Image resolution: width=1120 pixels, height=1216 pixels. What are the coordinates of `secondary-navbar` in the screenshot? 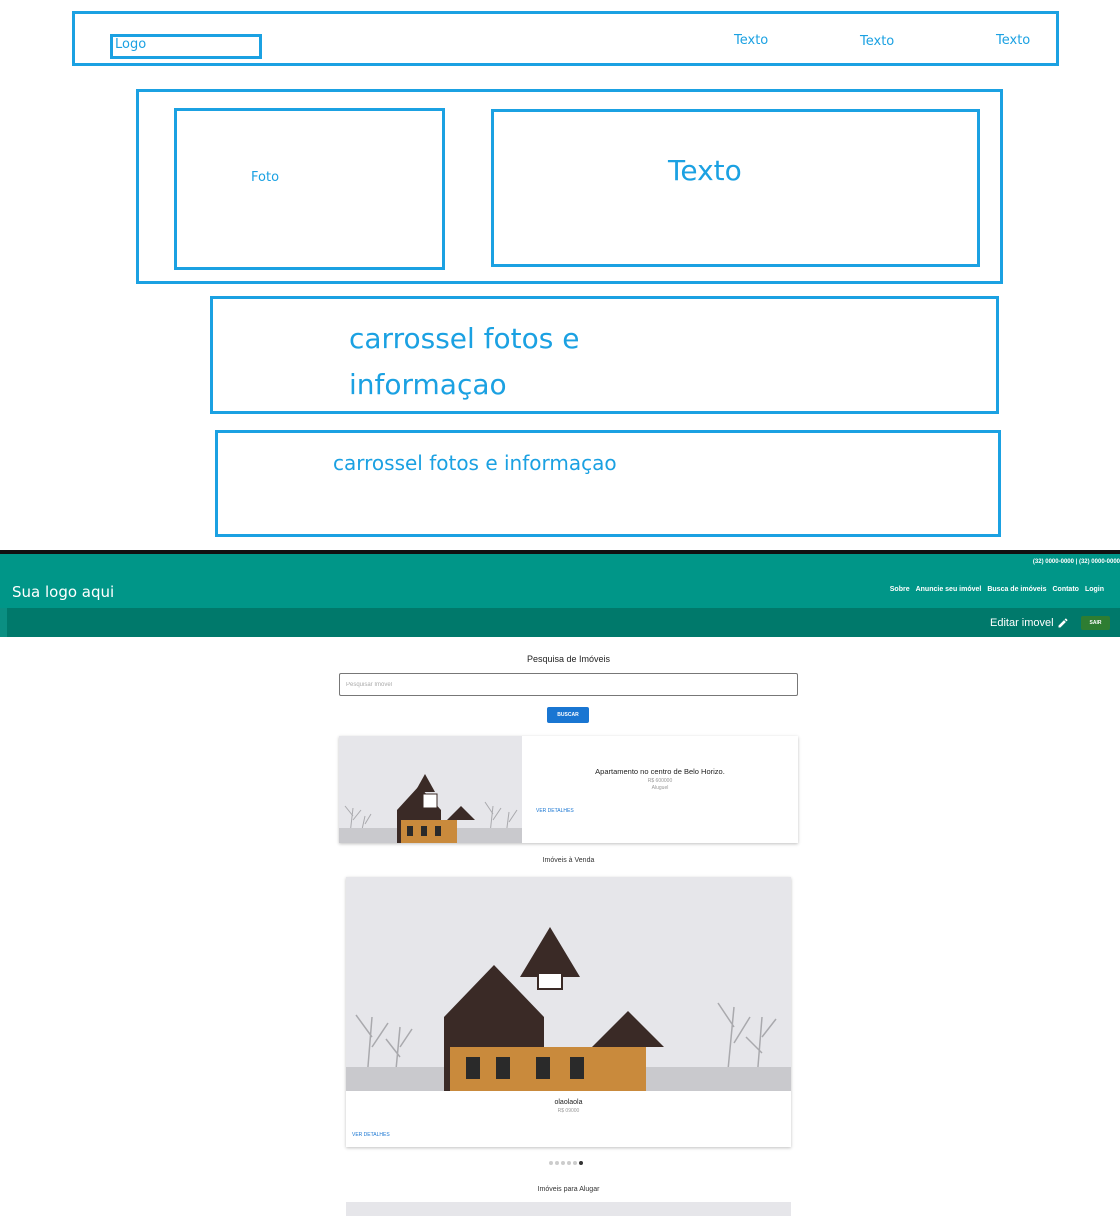 It's located at (563, 622).